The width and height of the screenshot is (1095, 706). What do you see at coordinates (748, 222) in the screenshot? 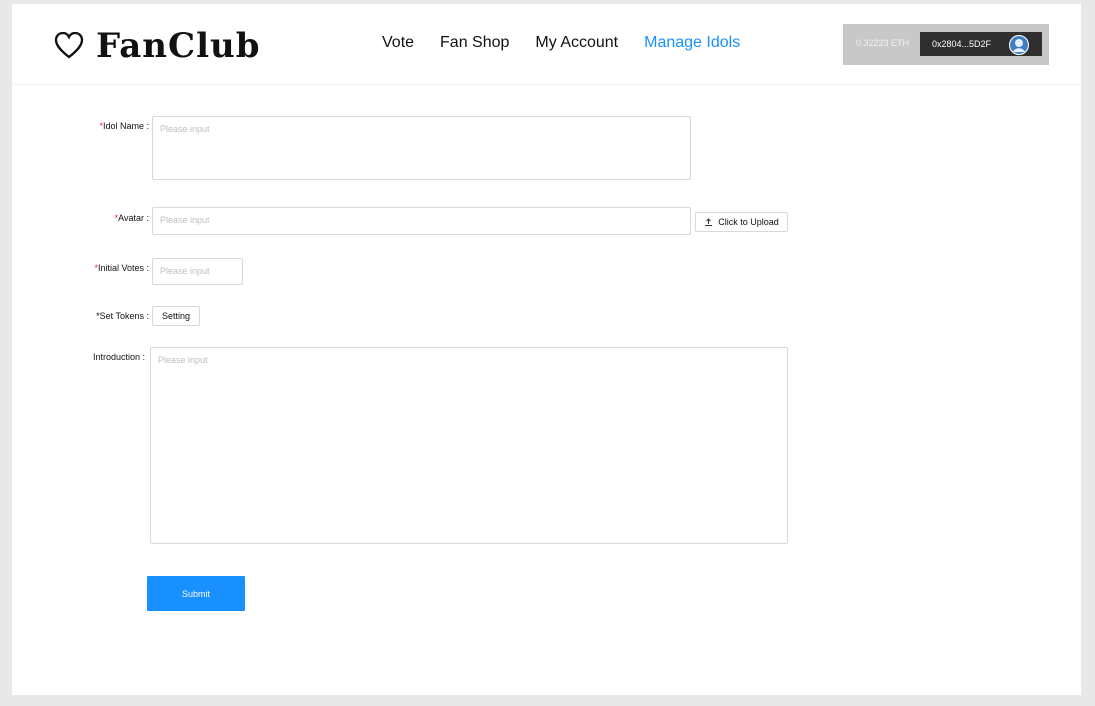
I see `upload-label: Click to Upload` at bounding box center [748, 222].